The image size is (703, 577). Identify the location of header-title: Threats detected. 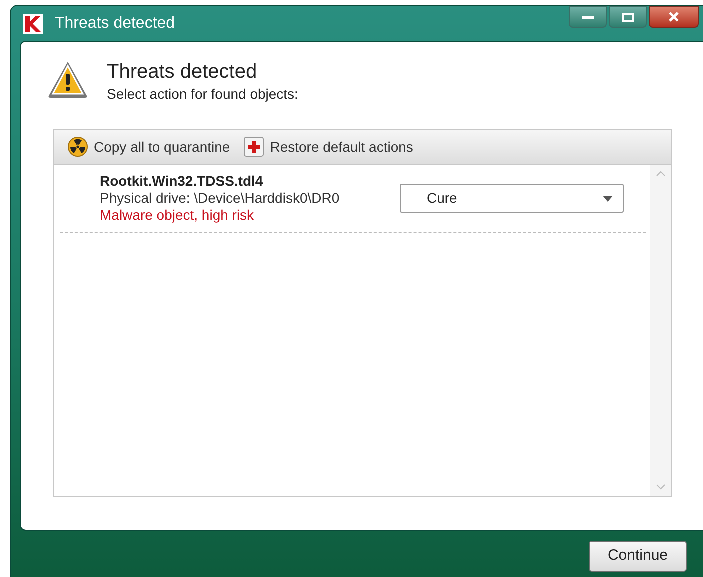
(182, 72).